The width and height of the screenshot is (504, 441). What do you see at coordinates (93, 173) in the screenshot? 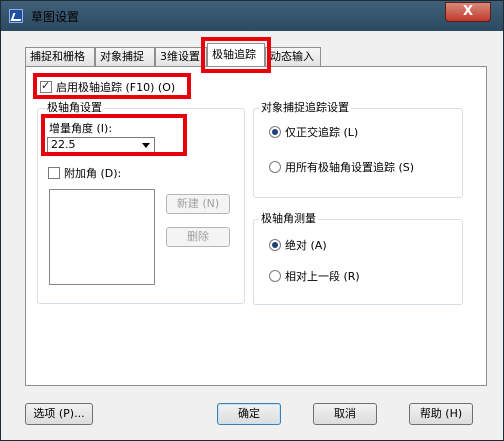
I see `additional-angle-label: 附加角 (D):` at bounding box center [93, 173].